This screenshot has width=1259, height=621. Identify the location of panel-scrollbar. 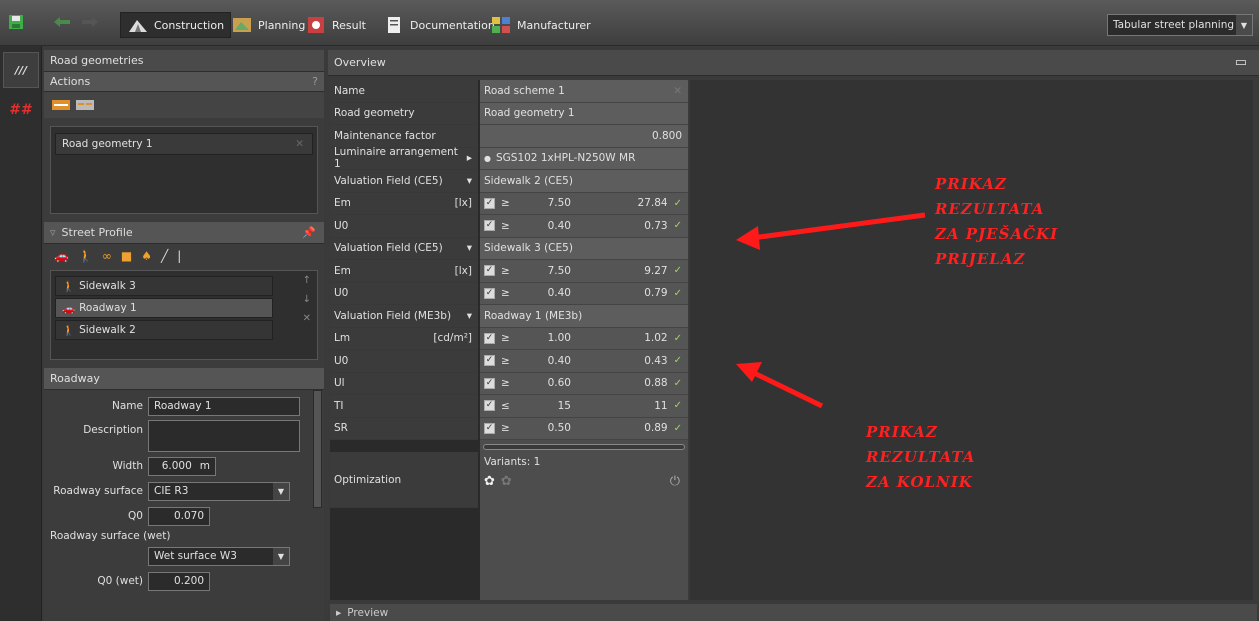
(317, 449).